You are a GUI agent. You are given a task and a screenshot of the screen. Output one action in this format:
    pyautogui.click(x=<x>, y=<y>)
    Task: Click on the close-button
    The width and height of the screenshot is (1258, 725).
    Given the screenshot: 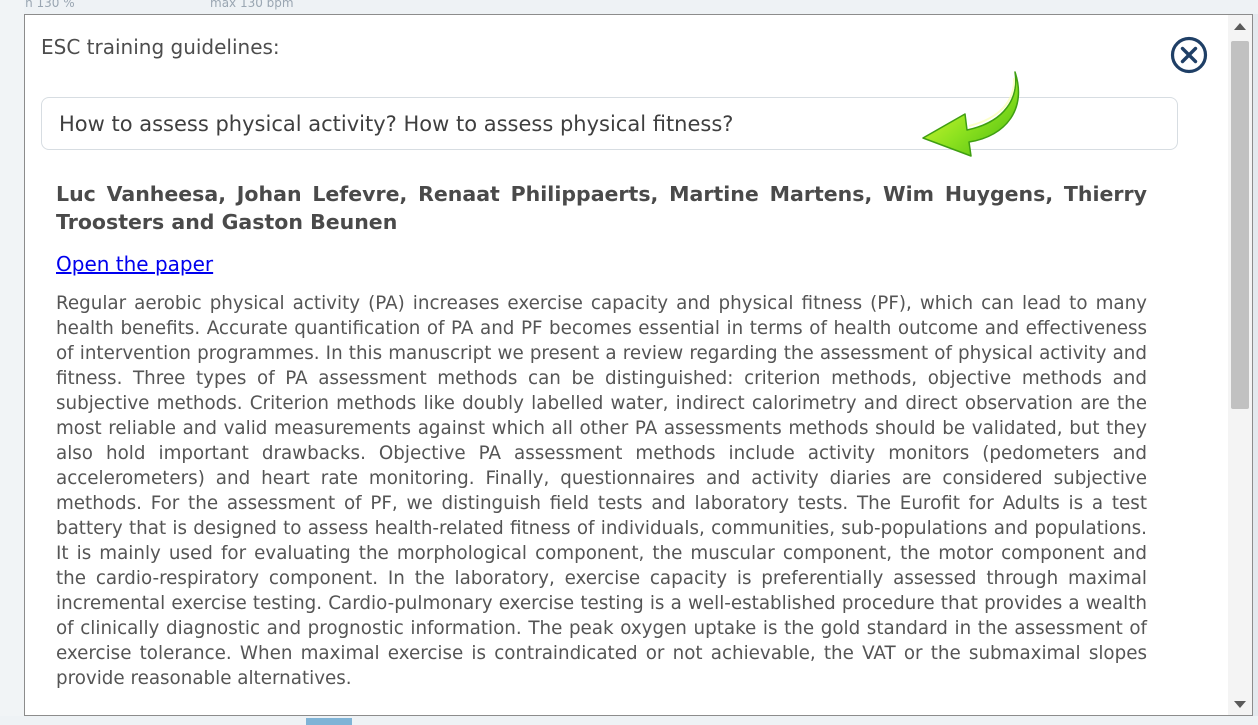 What is the action you would take?
    pyautogui.click(x=1189, y=55)
    